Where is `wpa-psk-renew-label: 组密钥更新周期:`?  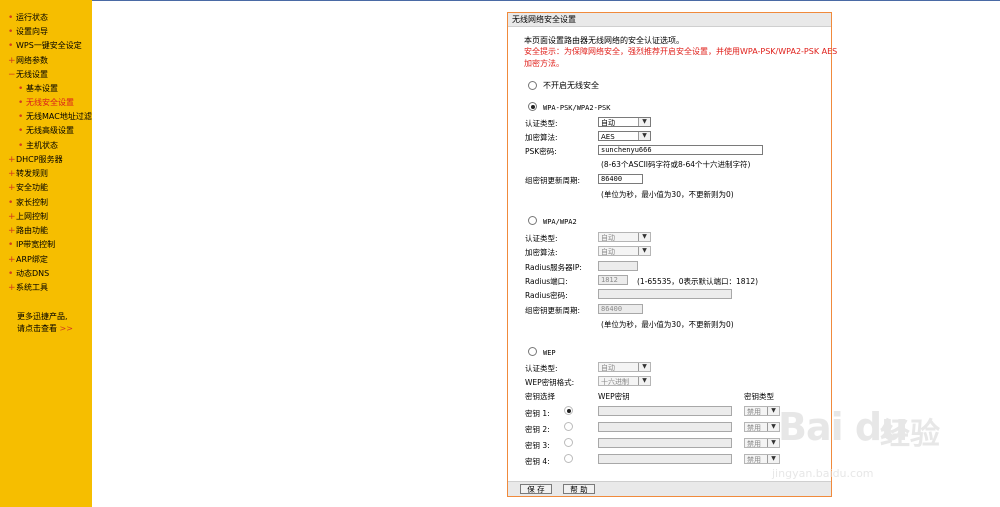 wpa-psk-renew-label: 组密钥更新周期: is located at coordinates (553, 180).